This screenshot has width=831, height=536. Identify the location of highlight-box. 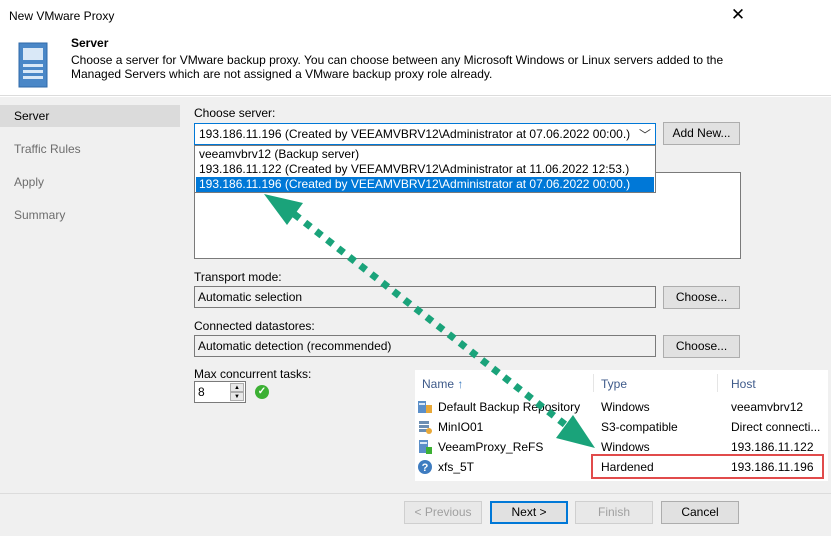
(707, 466).